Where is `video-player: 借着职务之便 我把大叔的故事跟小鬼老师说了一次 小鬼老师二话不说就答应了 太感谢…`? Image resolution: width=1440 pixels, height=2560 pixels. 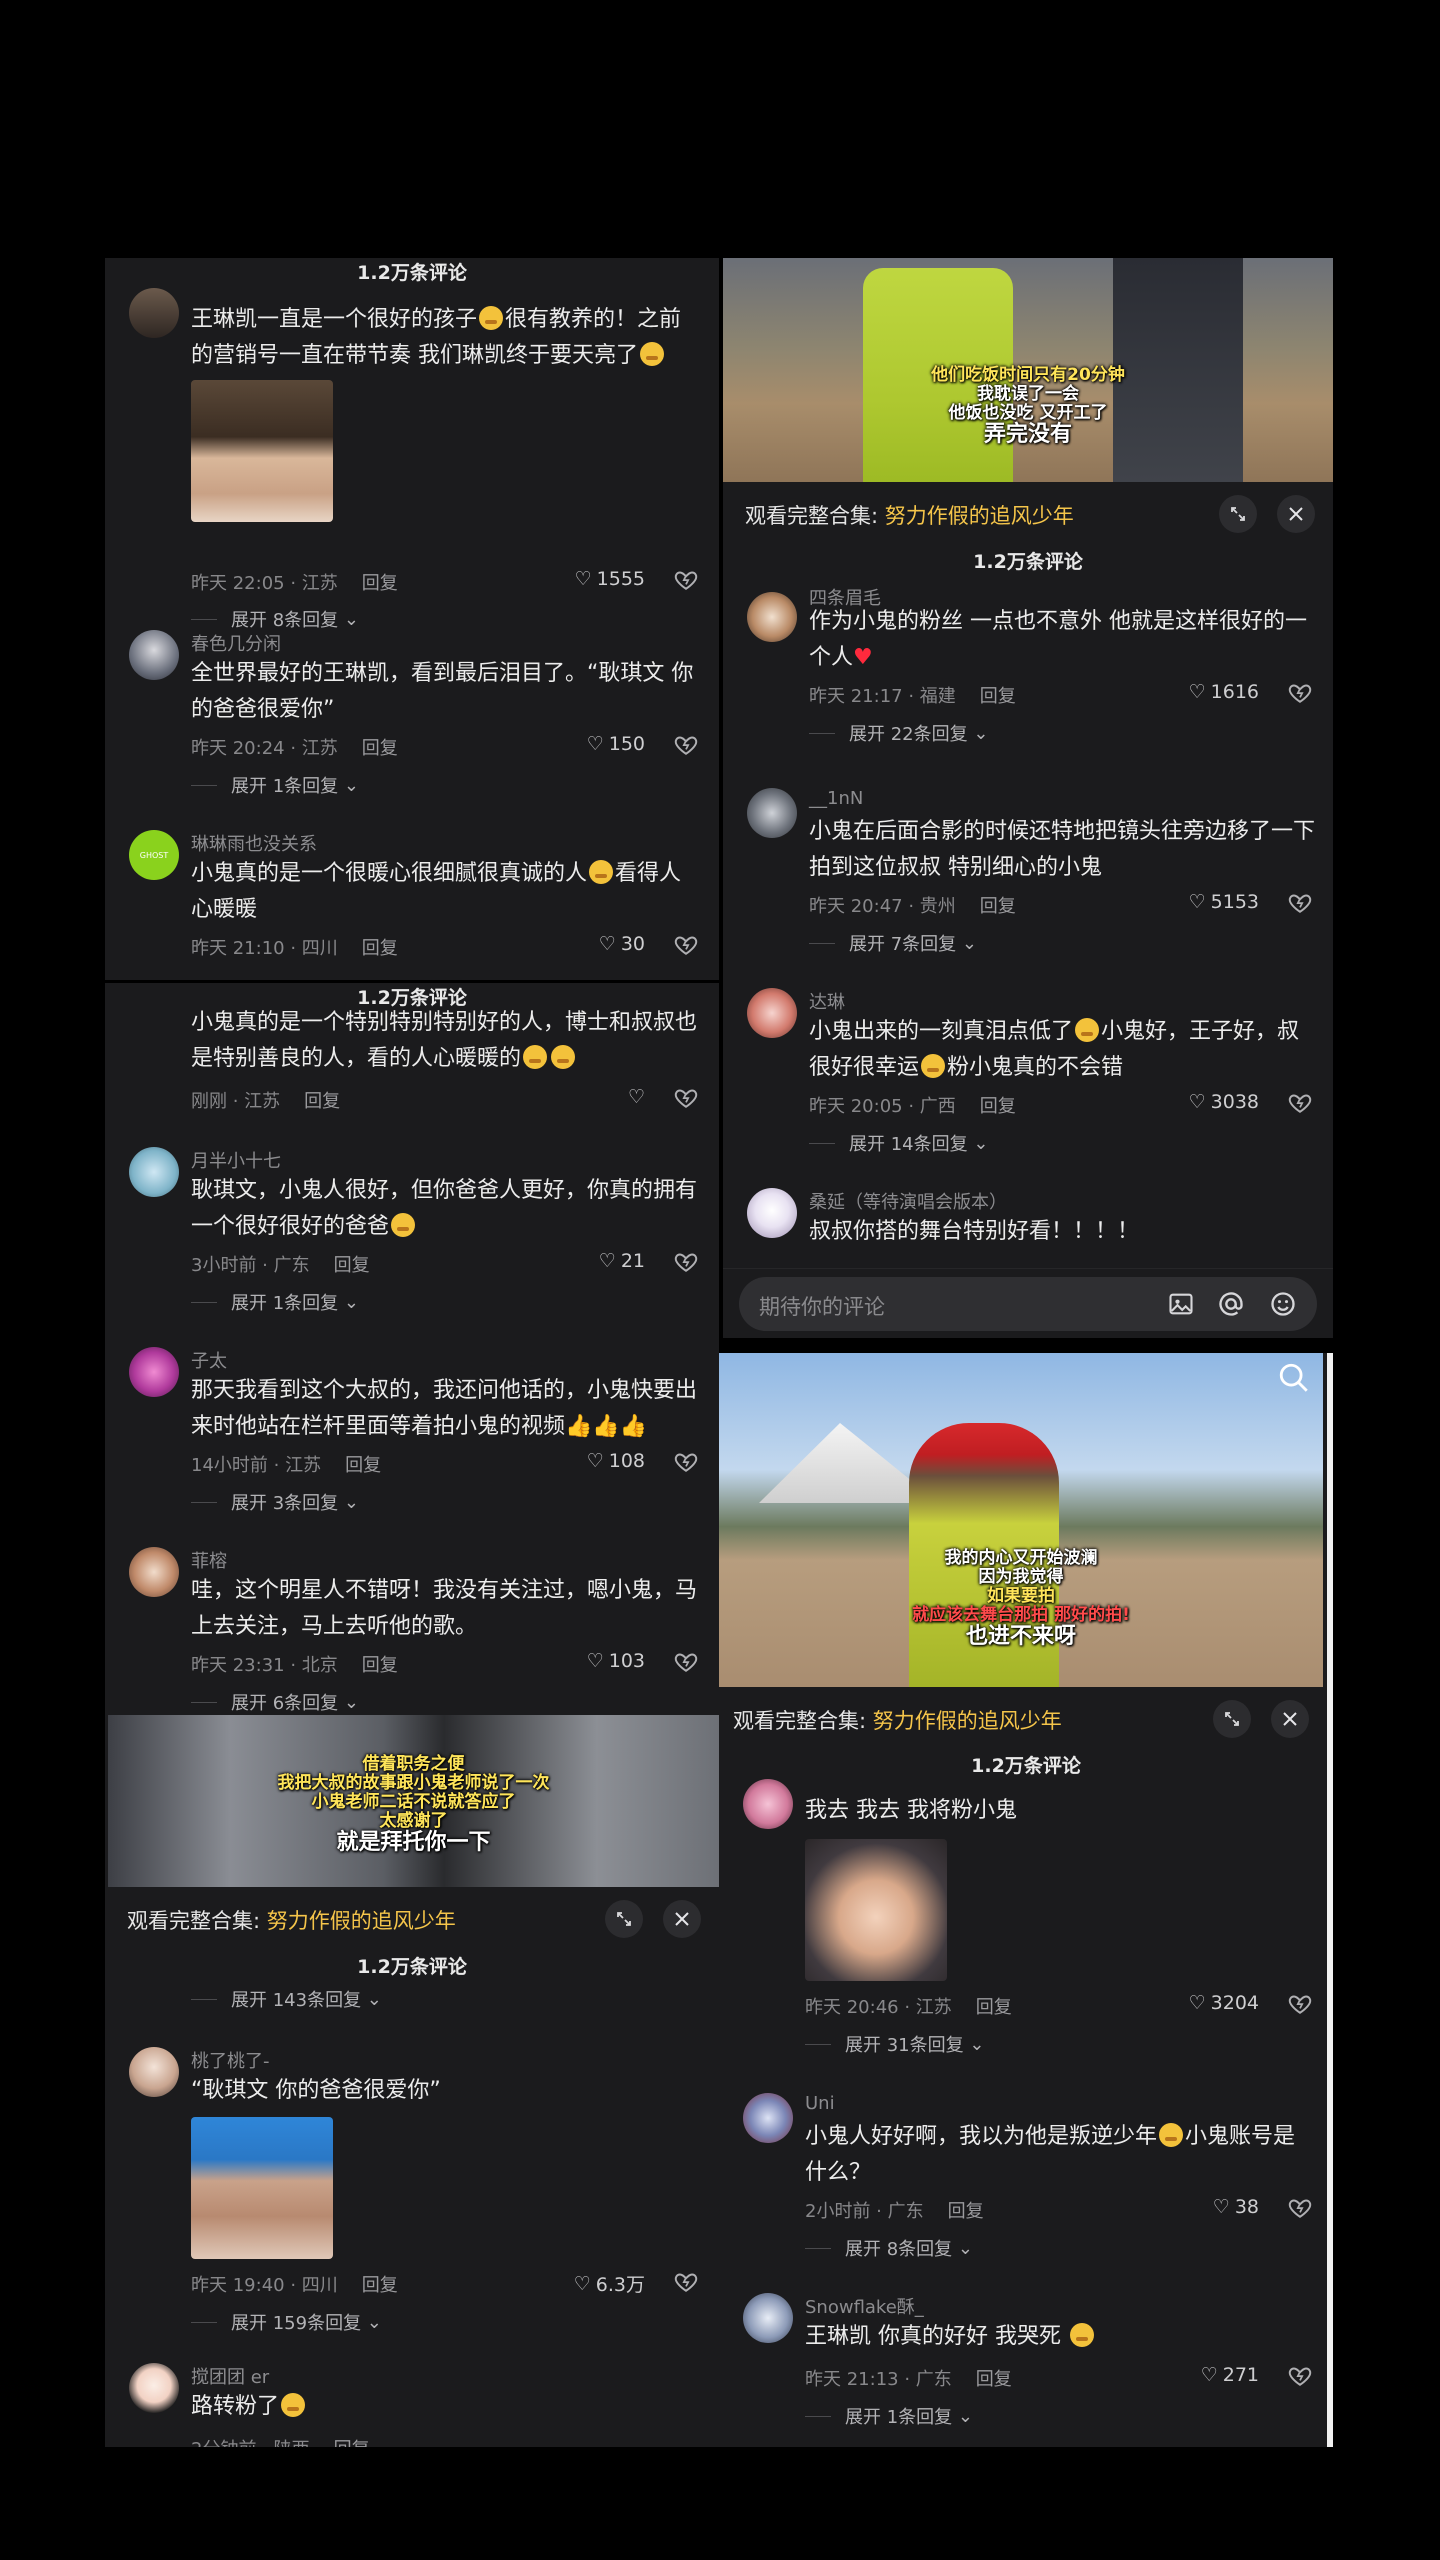
video-player: 借着职务之便 我把大叔的故事跟小鬼老师说了一次 小鬼老师二话不说就答应了 太感谢… is located at coordinates (413, 1801).